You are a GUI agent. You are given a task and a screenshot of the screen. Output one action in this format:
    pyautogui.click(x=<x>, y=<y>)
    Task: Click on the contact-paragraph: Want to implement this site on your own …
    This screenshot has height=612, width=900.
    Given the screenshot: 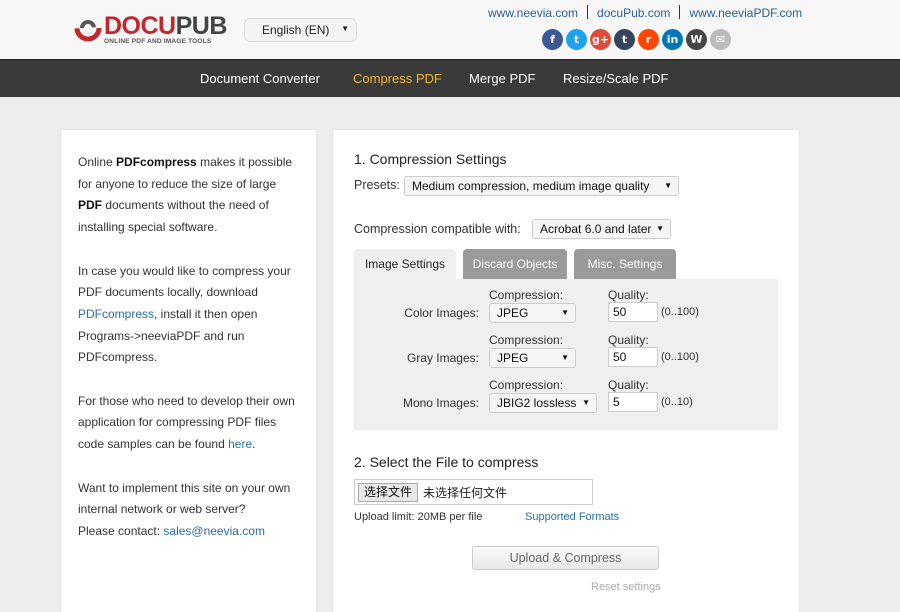 What is the action you would take?
    pyautogui.click(x=184, y=509)
    